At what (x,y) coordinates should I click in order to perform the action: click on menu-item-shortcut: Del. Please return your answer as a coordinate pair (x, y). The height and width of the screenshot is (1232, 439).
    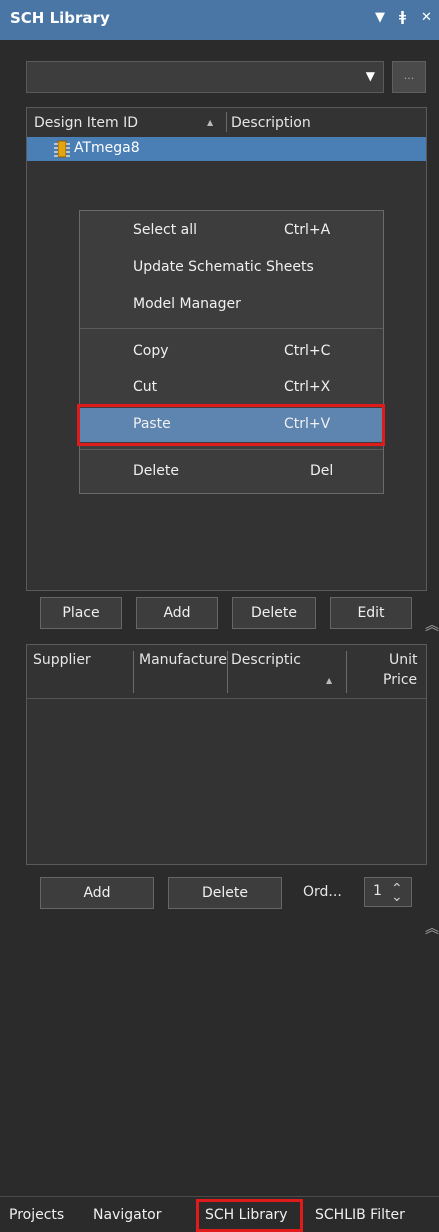
    Looking at the image, I should click on (322, 471).